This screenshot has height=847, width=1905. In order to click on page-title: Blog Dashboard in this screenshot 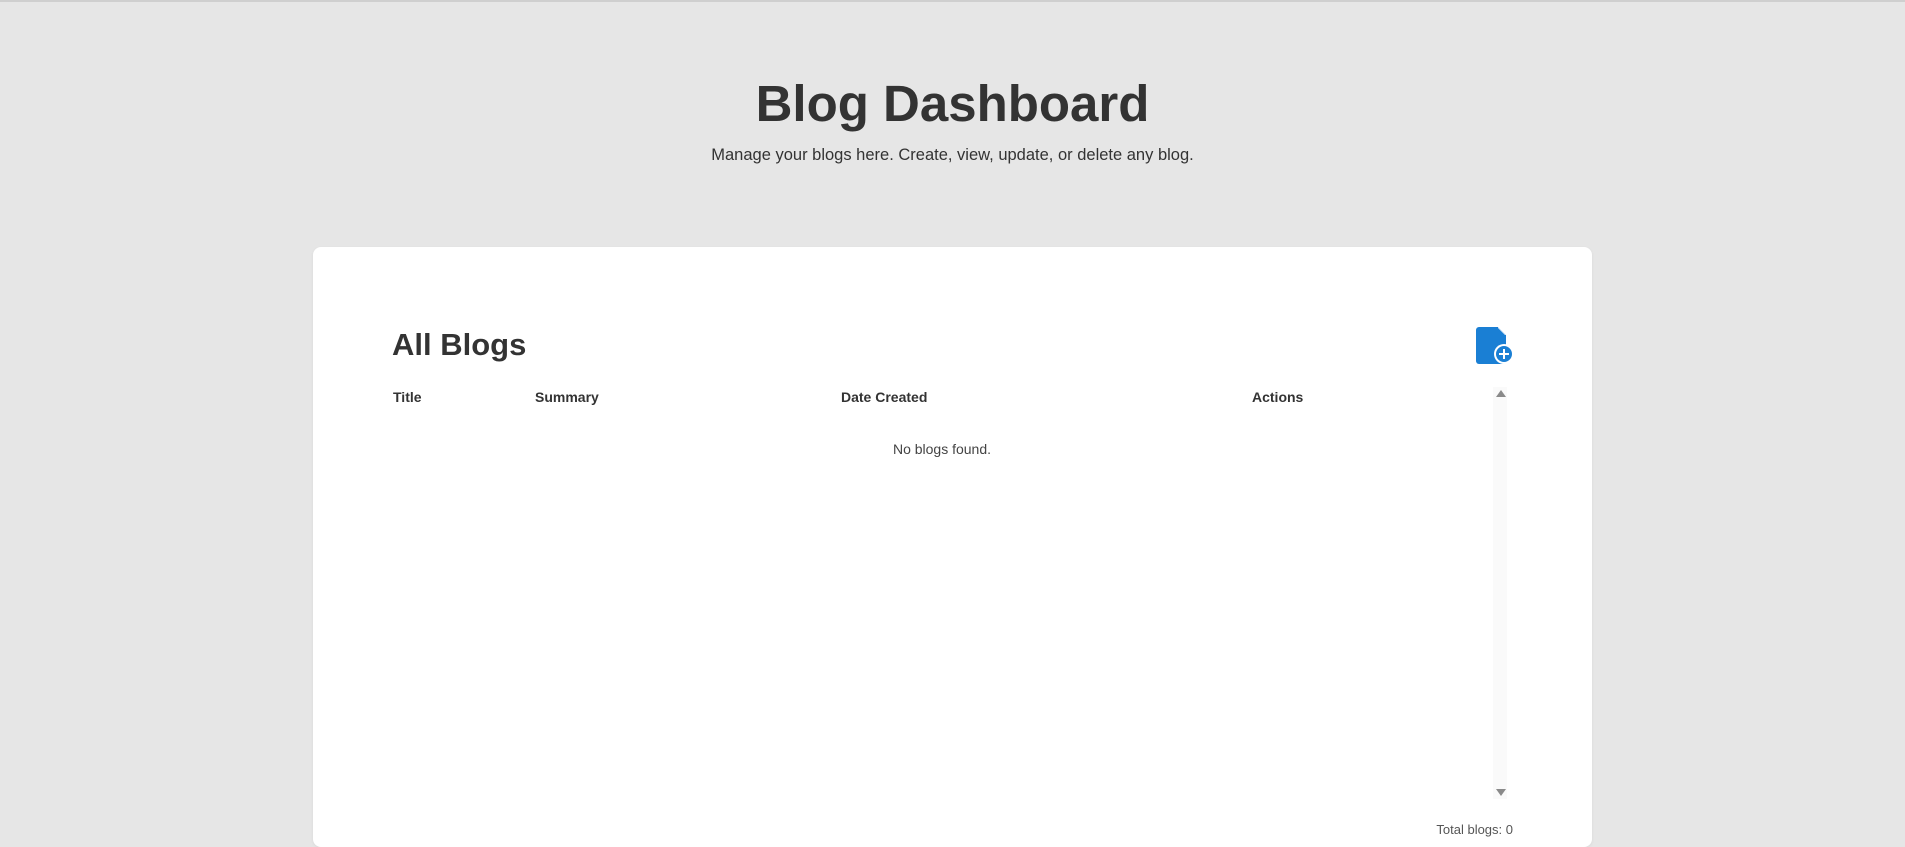, I will do `click(952, 103)`.